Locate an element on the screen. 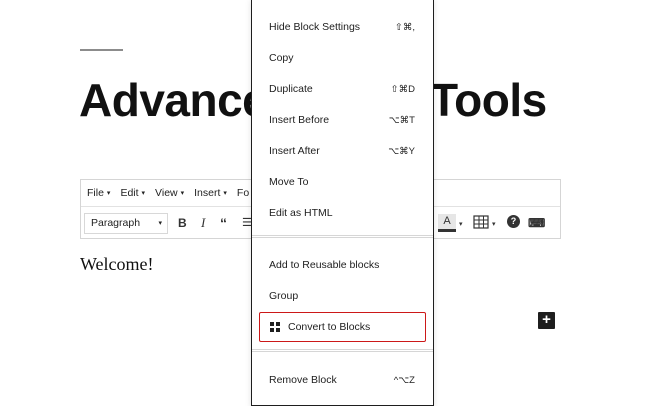 The width and height of the screenshot is (651, 406). menu-view: View ▾ is located at coordinates (169, 193).